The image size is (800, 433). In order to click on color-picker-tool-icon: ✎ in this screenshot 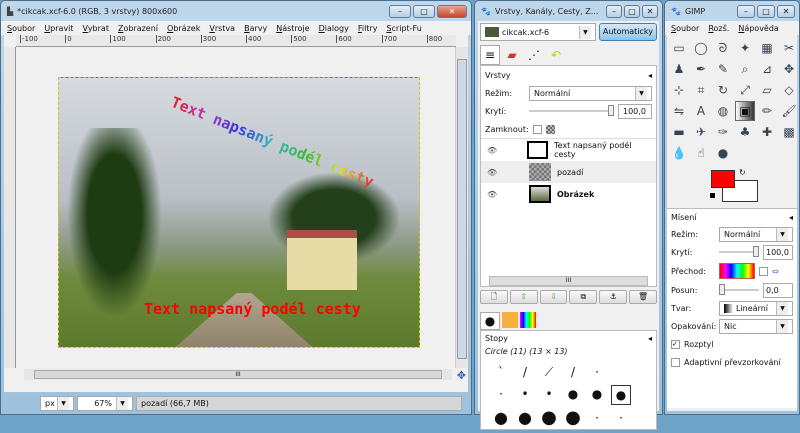, I will do `click(723, 69)`.